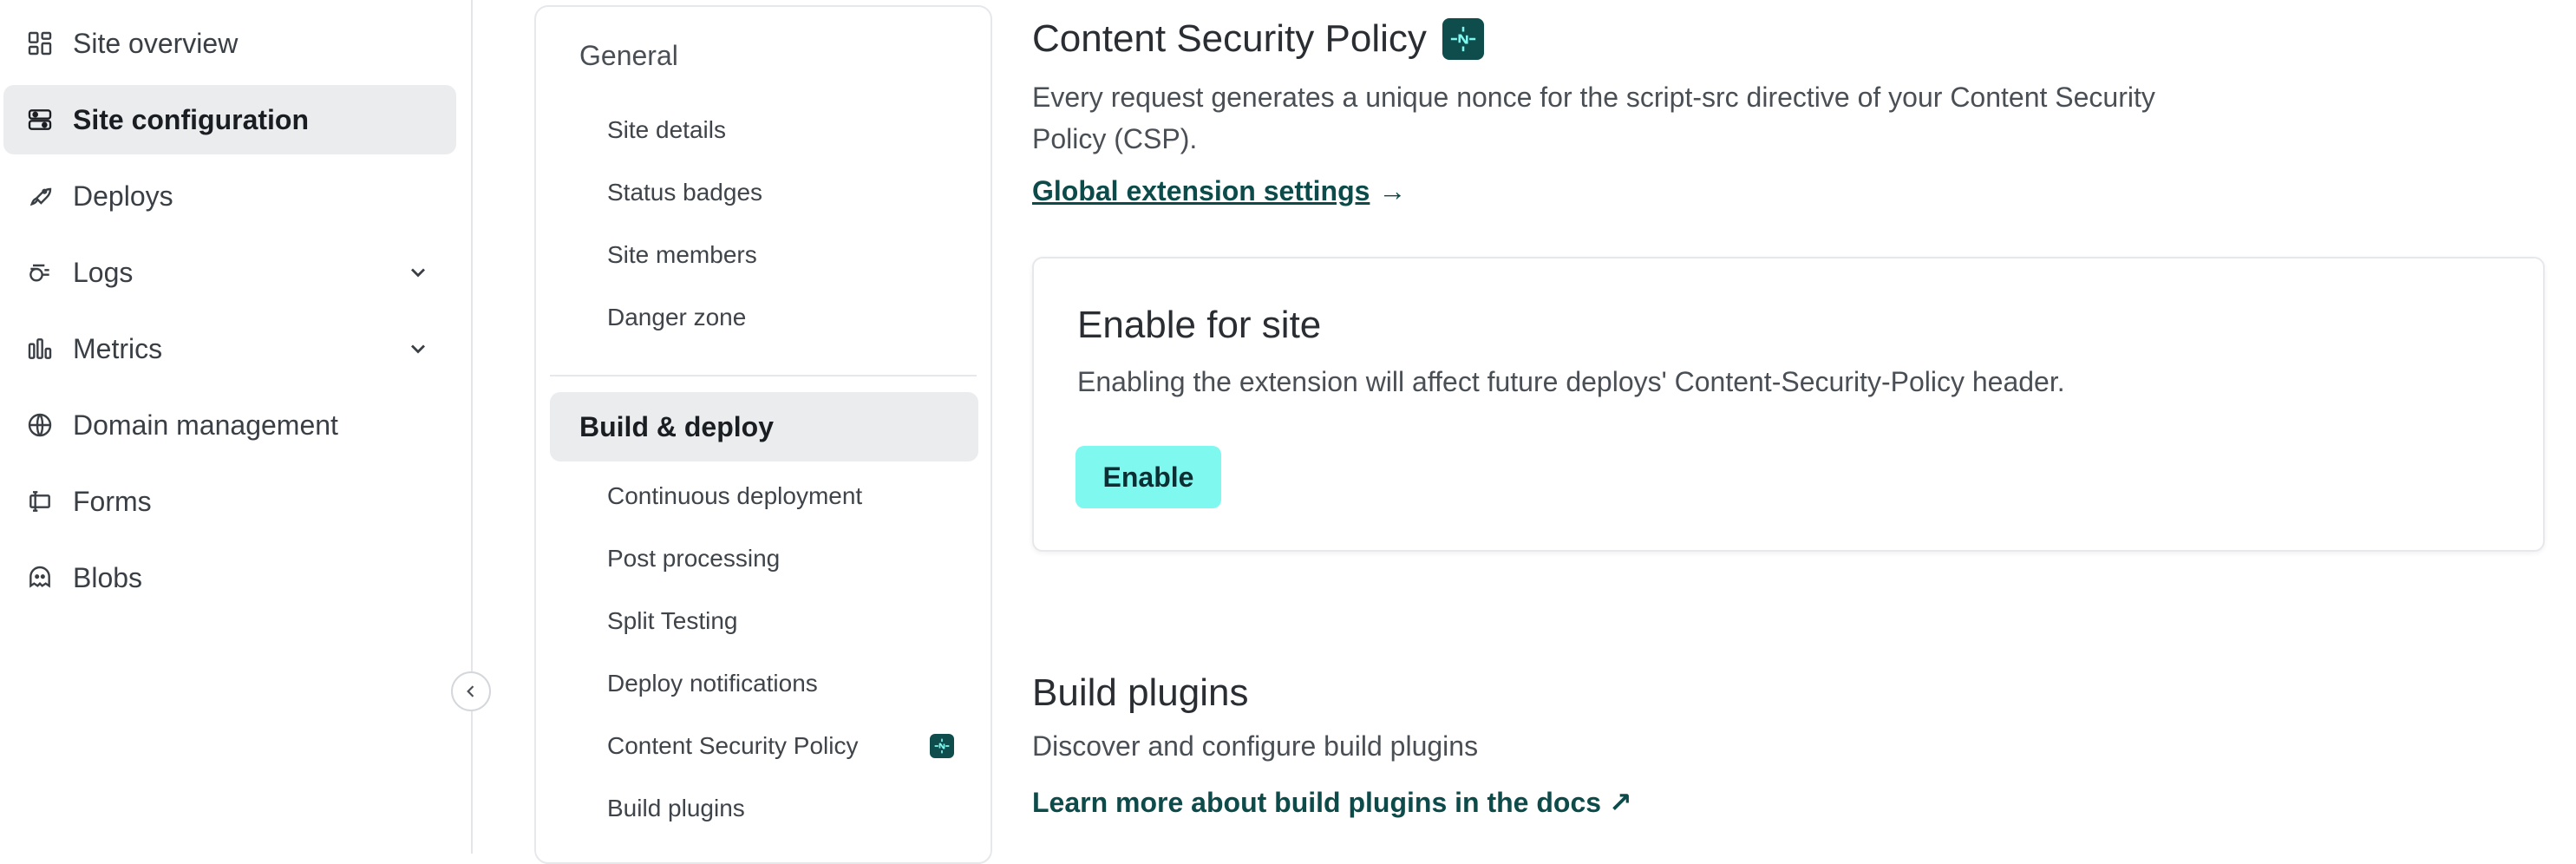 The image size is (2576, 864). I want to click on rocket-icon, so click(40, 196).